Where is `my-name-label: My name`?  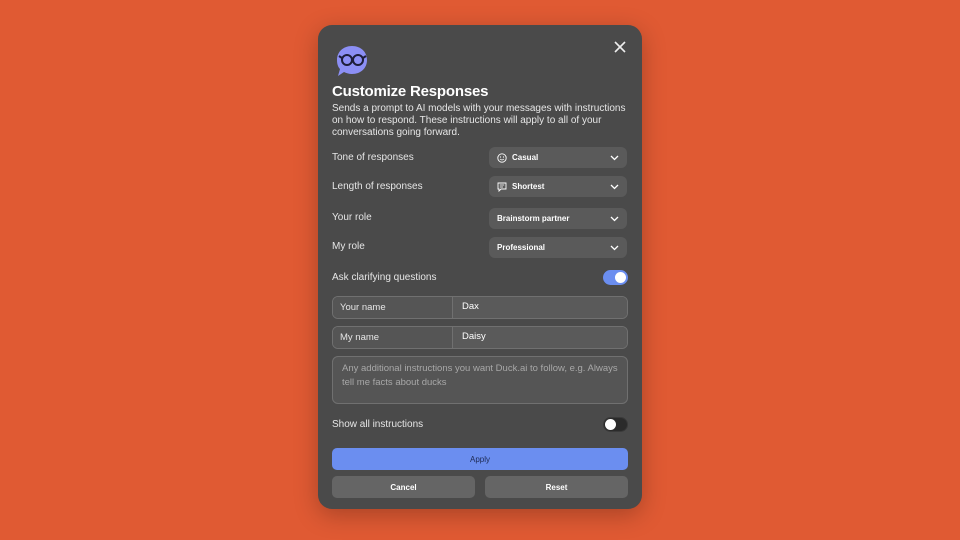 my-name-label: My name is located at coordinates (393, 337).